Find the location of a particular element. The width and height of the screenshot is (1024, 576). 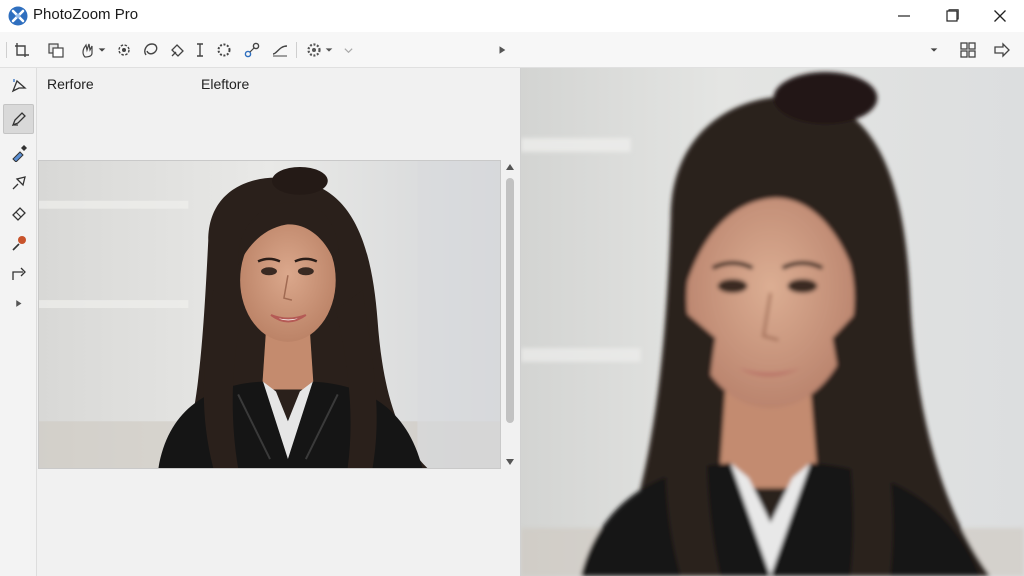

close-button is located at coordinates (1000, 16).